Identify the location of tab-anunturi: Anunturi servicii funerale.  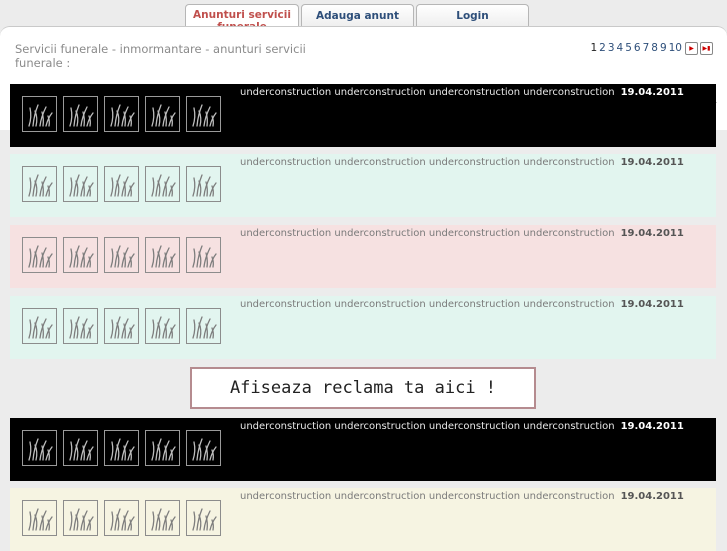
(242, 18).